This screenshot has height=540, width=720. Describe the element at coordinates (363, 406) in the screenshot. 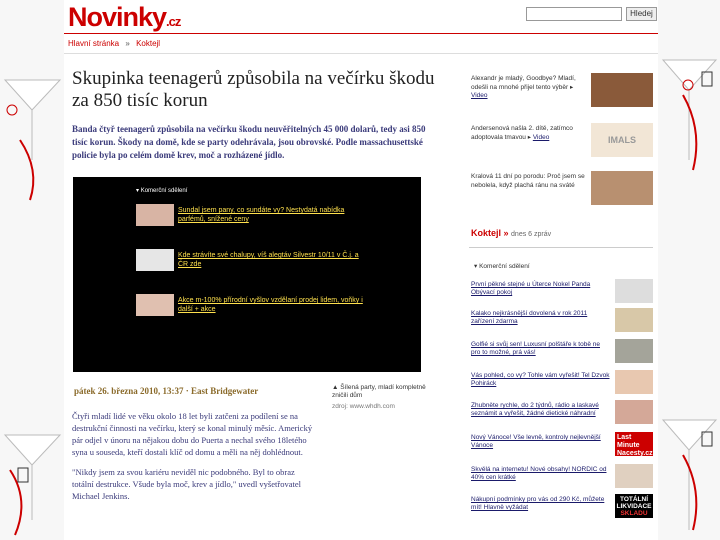

I see `related-source: zdroj: www.whdh.com` at that location.